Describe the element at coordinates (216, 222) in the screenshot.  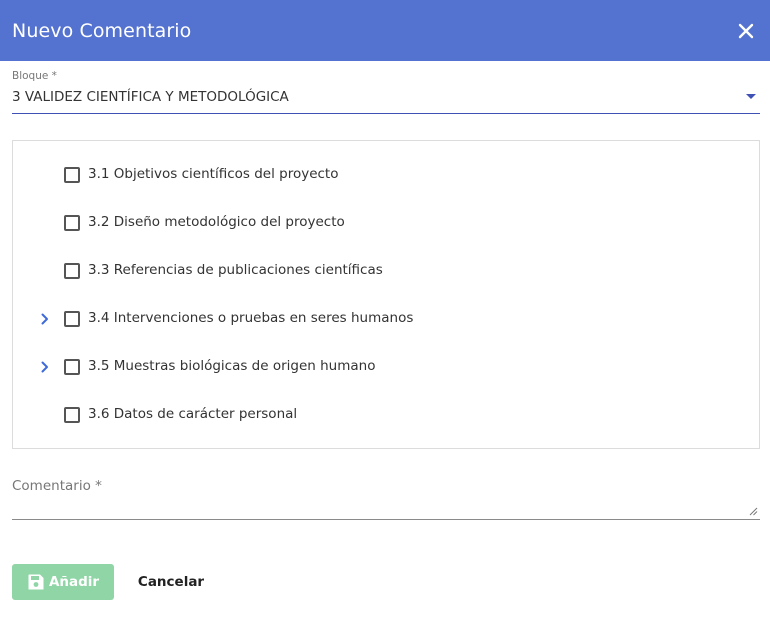
I see `tree-item-label: 3.2 Diseño metodológico del proyecto` at that location.